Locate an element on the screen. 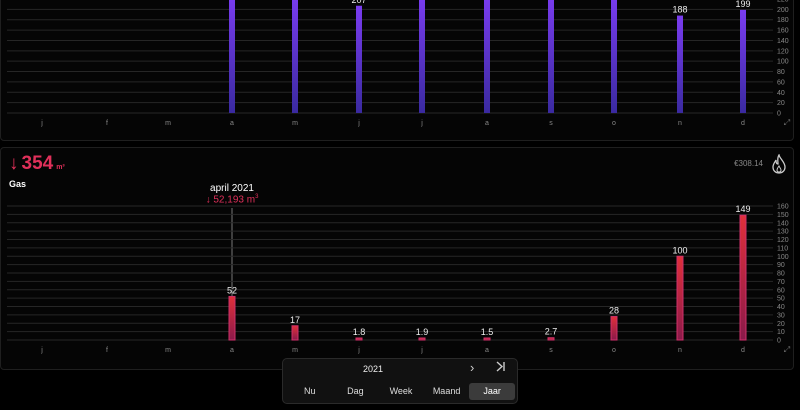 This screenshot has width=800, height=410. y-tick-label: 70 is located at coordinates (781, 282).